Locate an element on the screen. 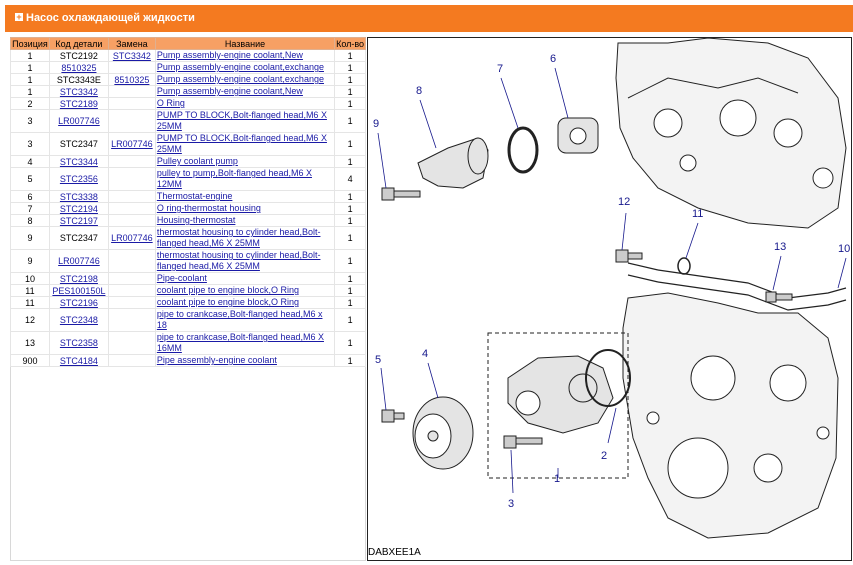 This screenshot has height=565, width=853. part-name-cell: O ring-thermostat housing is located at coordinates (245, 208).